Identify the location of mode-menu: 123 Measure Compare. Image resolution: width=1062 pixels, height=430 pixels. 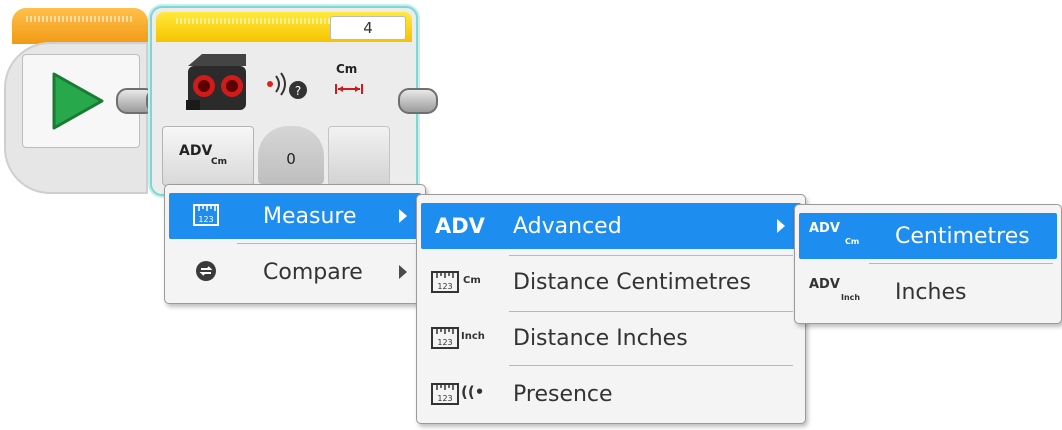
(295, 244).